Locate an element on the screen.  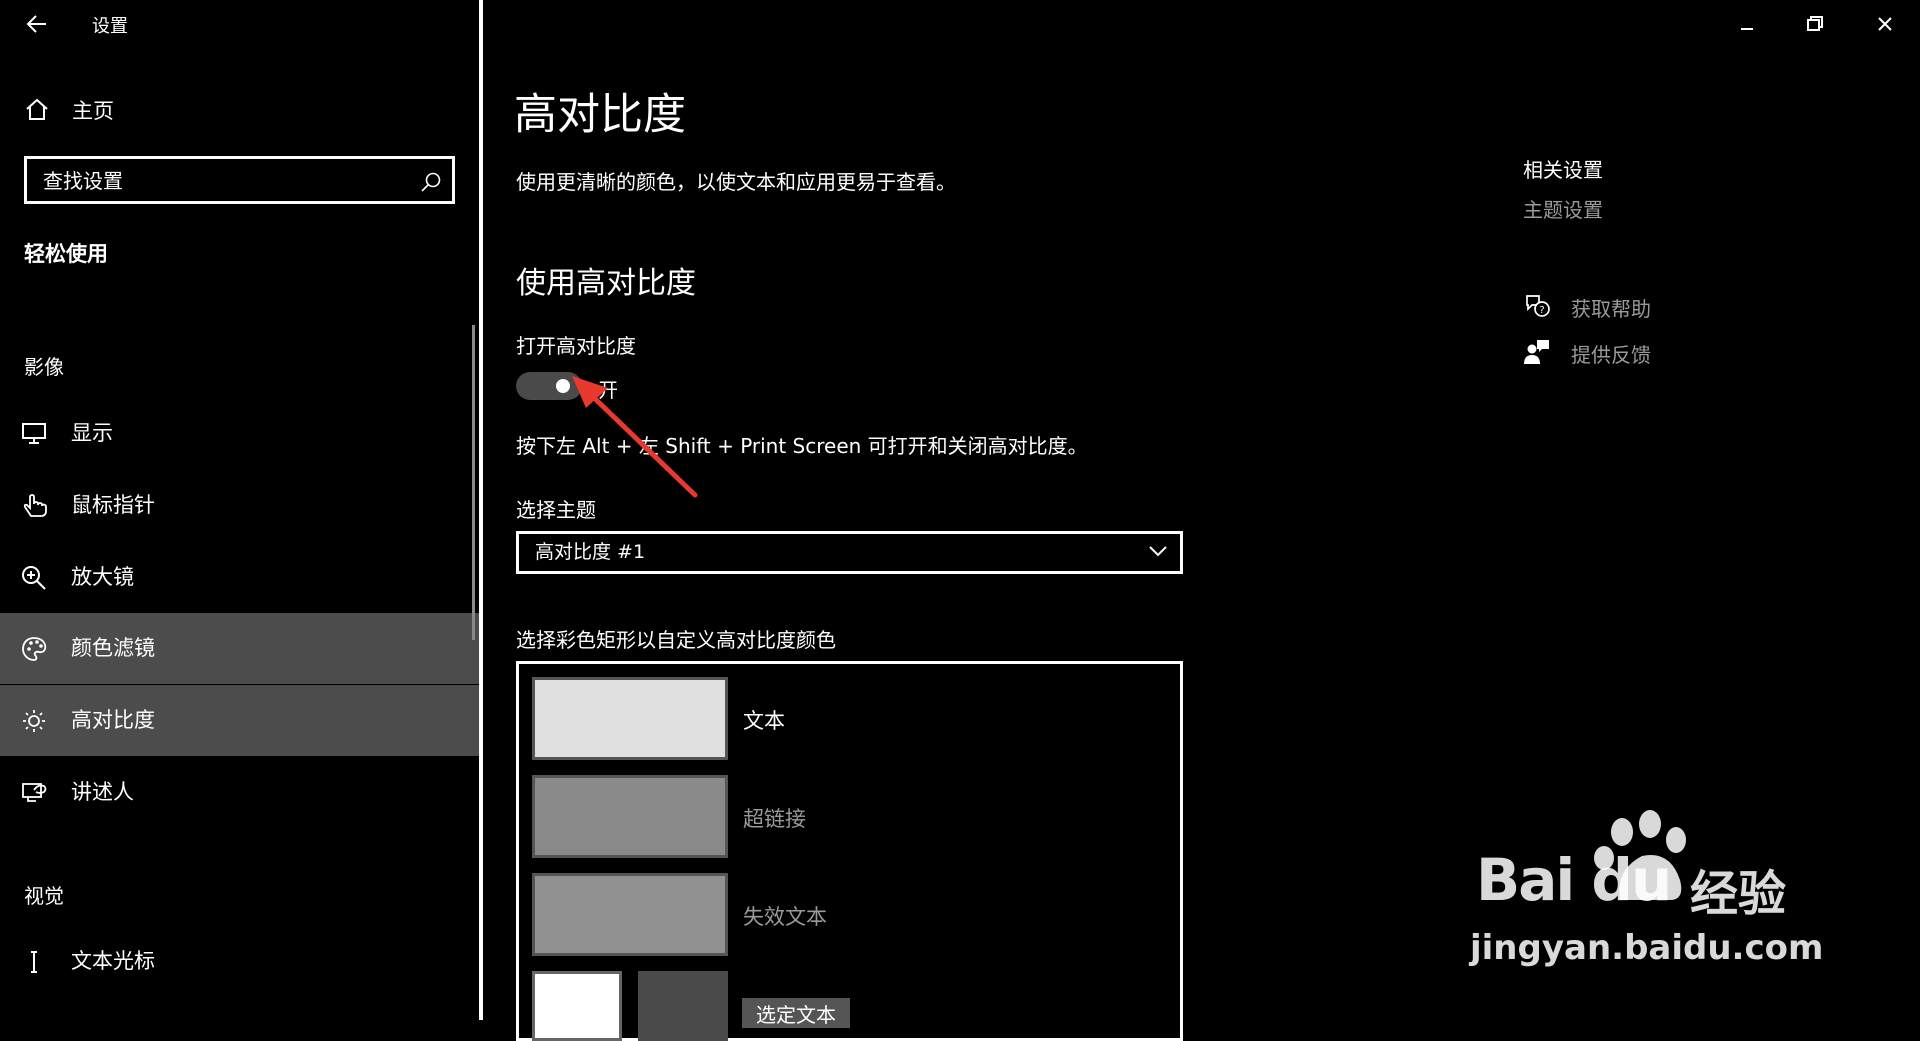
sidebar-scrollbar is located at coordinates (473, 482).